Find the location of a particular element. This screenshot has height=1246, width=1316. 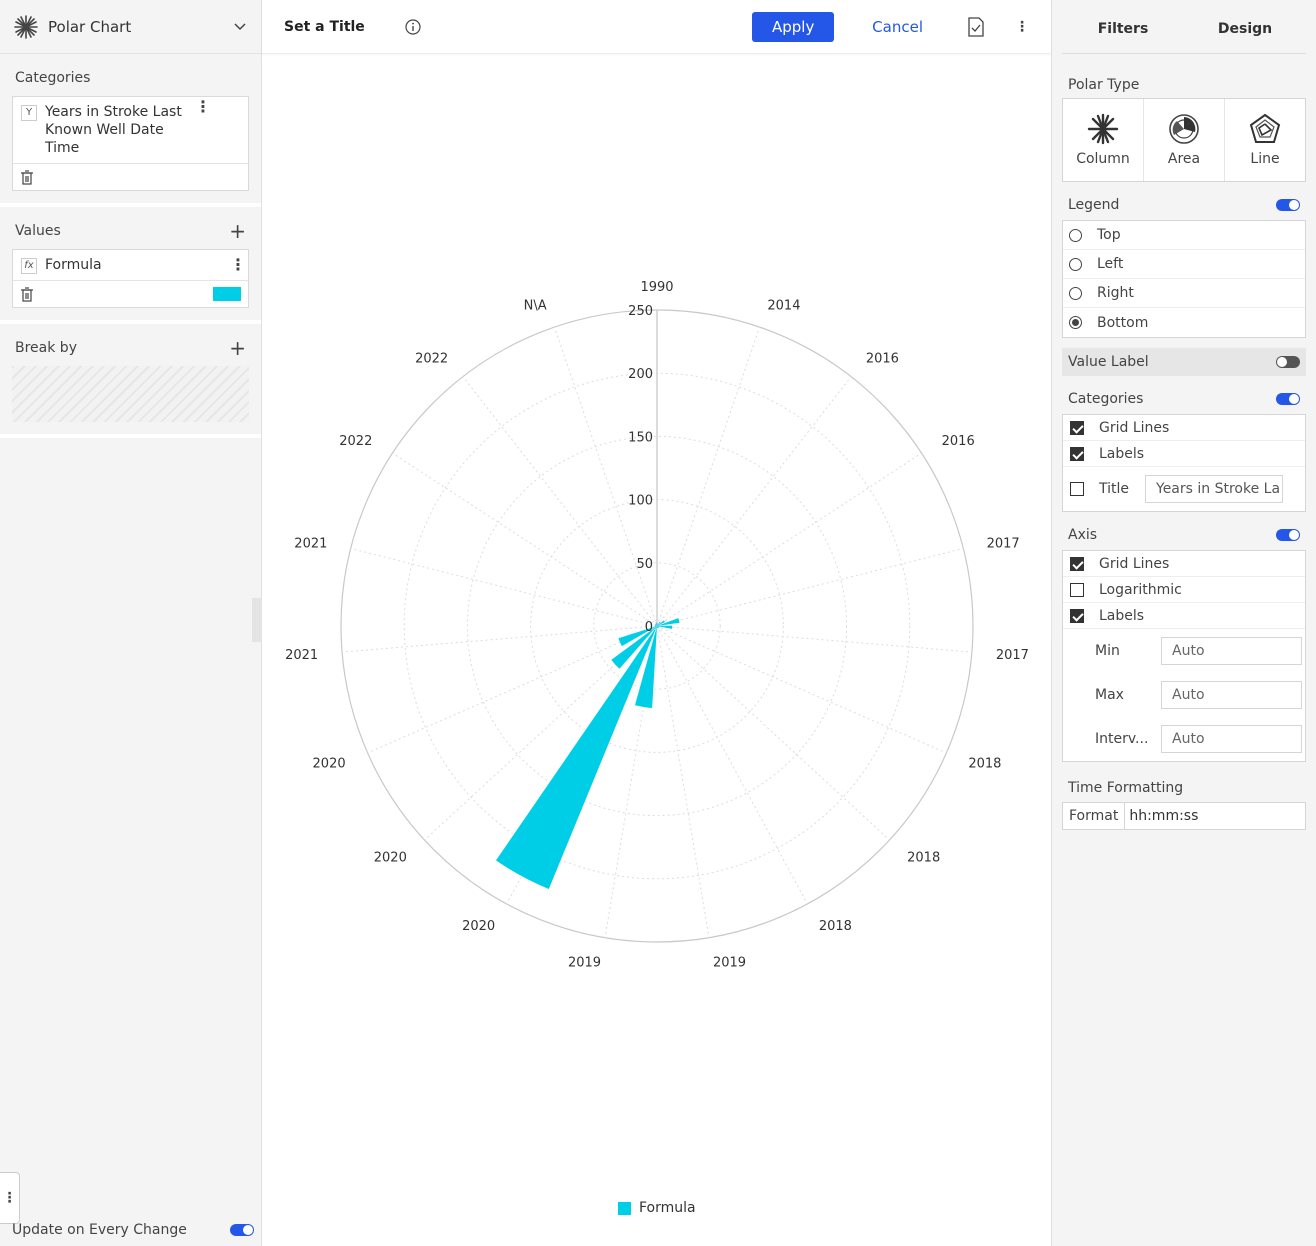

chevron-down-icon is located at coordinates (240, 27).